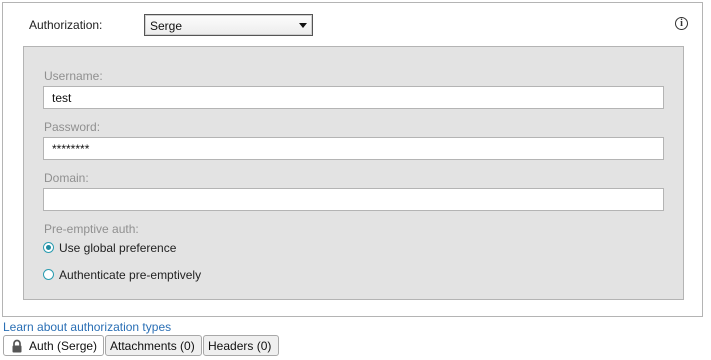  I want to click on tab-auth-label: Auth (Serge), so click(63, 346).